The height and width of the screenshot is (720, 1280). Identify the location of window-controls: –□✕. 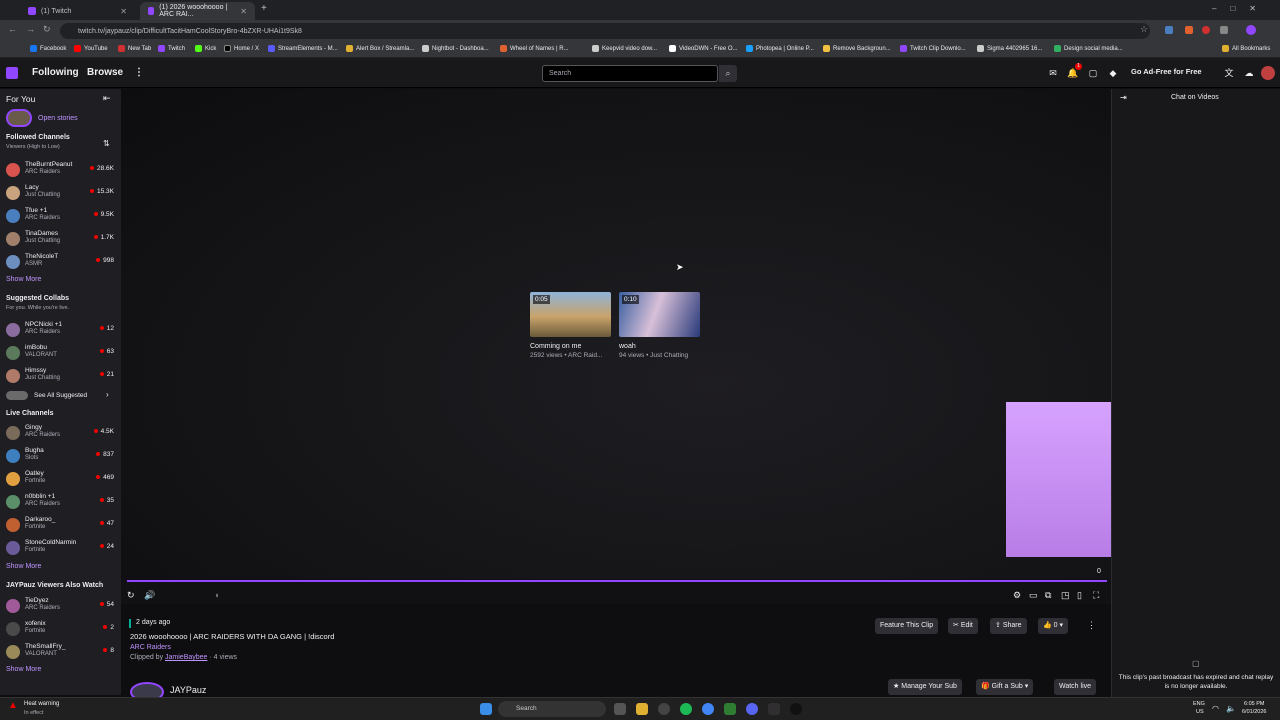
(1241, 8).